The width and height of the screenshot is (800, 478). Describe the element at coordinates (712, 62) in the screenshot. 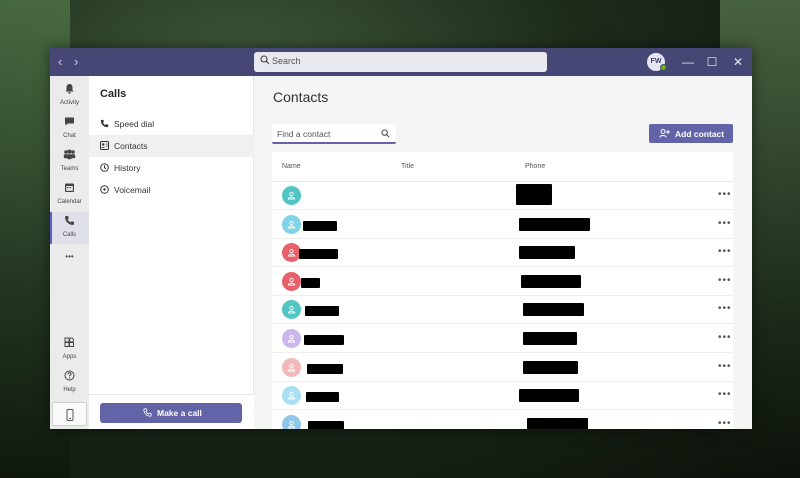

I see `maximize-button: ☐` at that location.